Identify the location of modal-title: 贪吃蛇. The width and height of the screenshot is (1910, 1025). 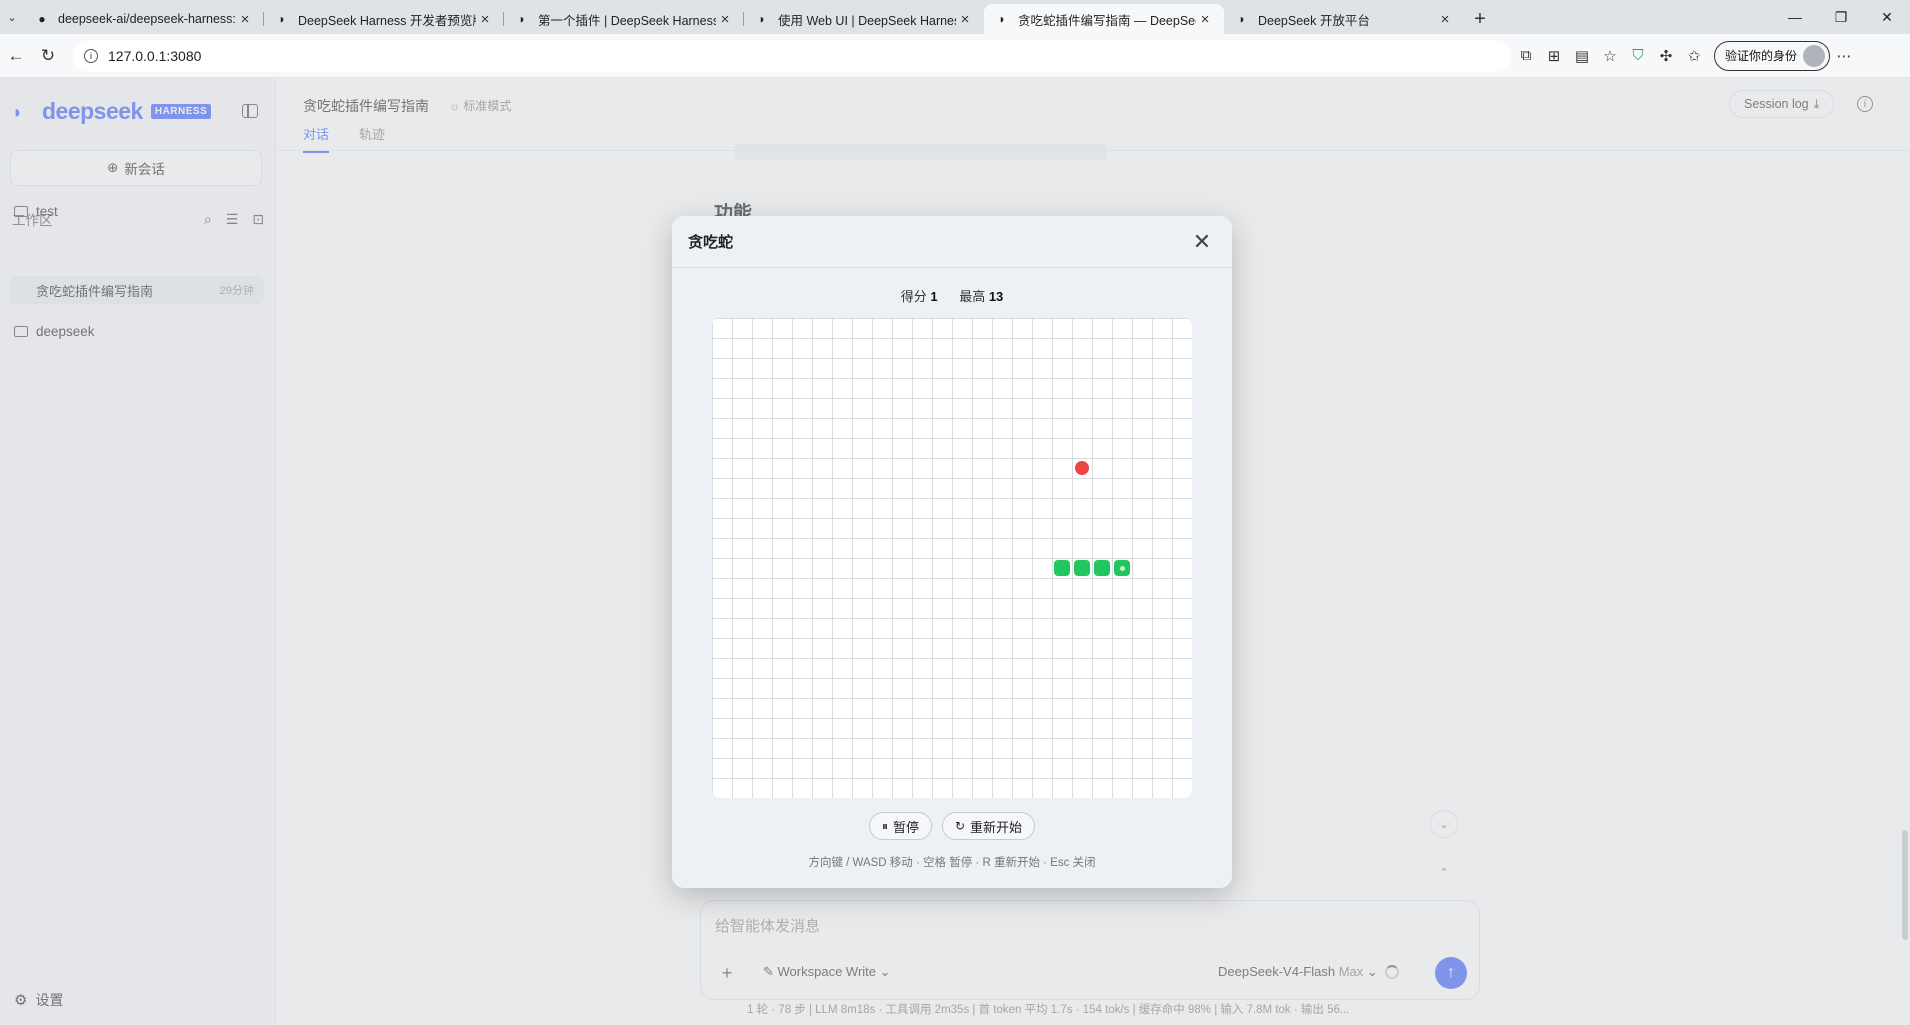
(711, 242).